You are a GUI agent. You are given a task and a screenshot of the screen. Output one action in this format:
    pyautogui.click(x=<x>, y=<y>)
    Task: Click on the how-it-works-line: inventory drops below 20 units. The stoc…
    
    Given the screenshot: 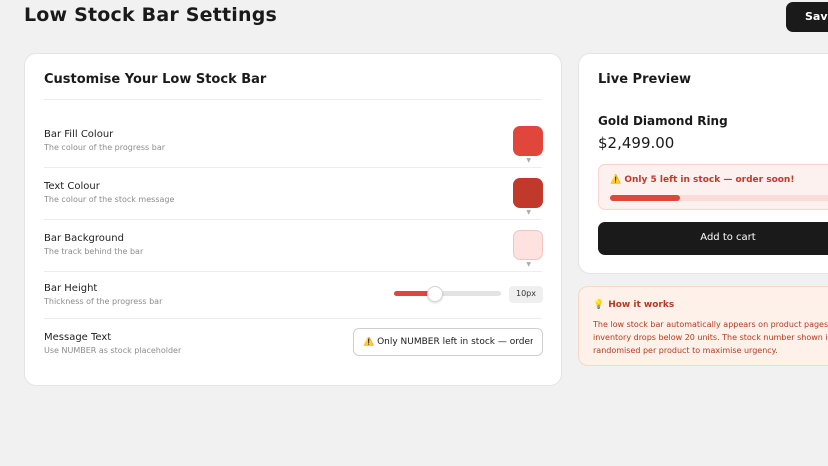 What is the action you would take?
    pyautogui.click(x=710, y=337)
    